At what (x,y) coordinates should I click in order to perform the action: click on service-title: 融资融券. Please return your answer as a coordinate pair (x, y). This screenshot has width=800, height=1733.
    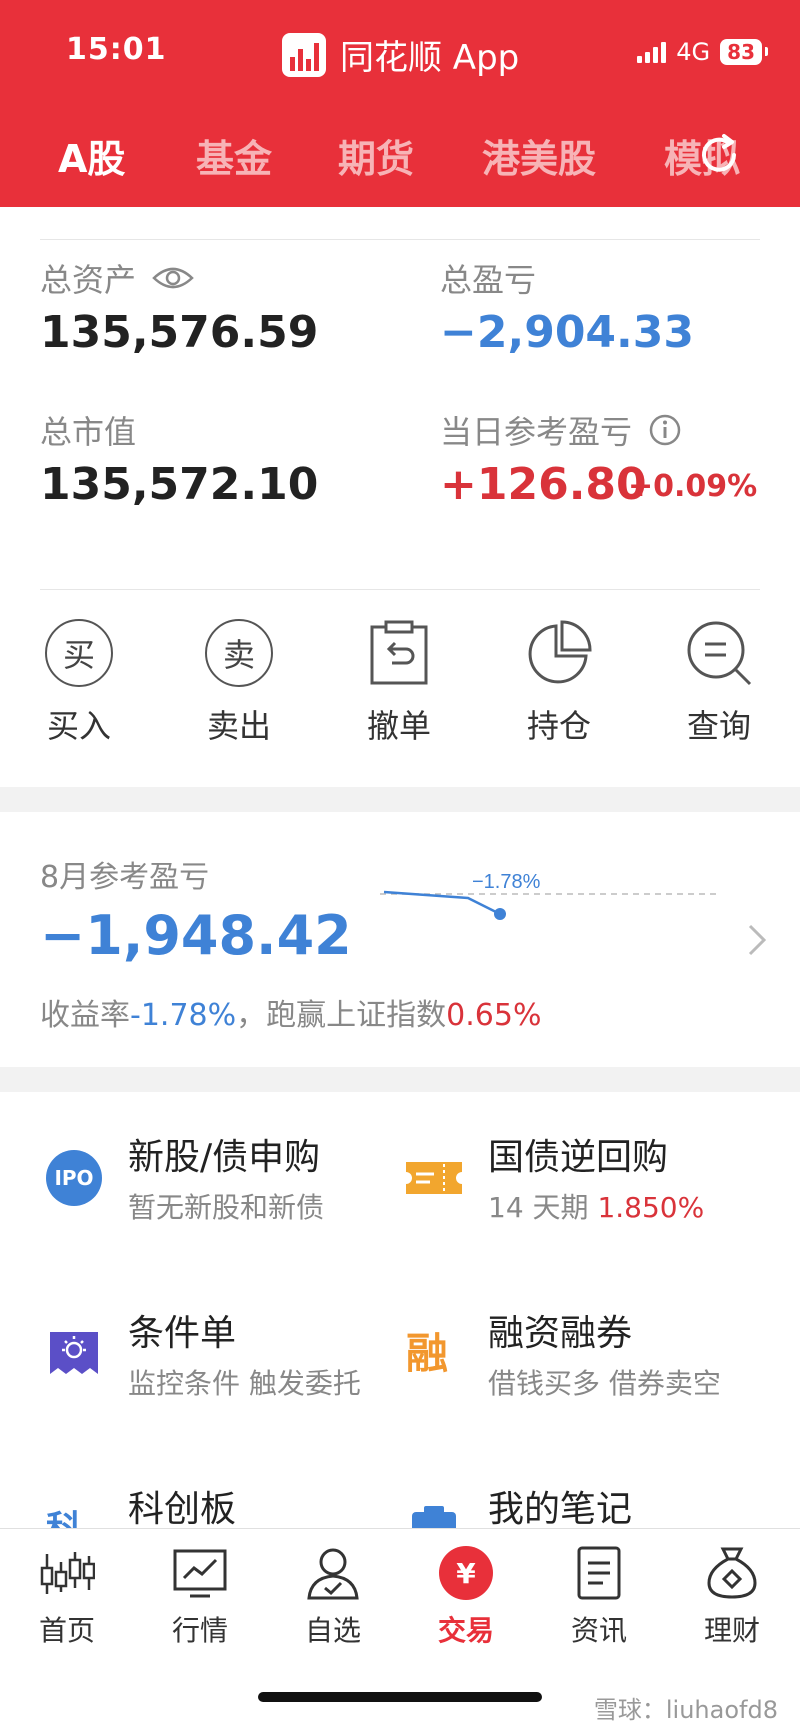
    Looking at the image, I should click on (560, 1333).